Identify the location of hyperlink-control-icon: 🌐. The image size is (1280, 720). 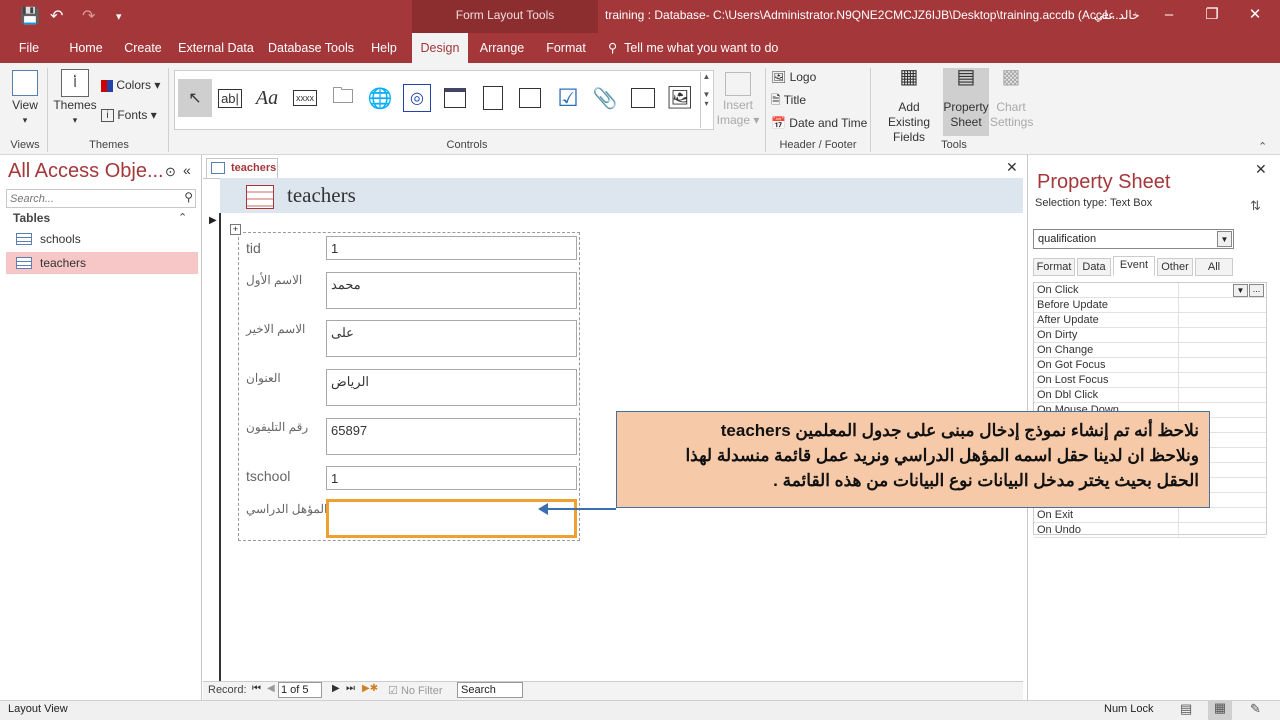
(380, 98).